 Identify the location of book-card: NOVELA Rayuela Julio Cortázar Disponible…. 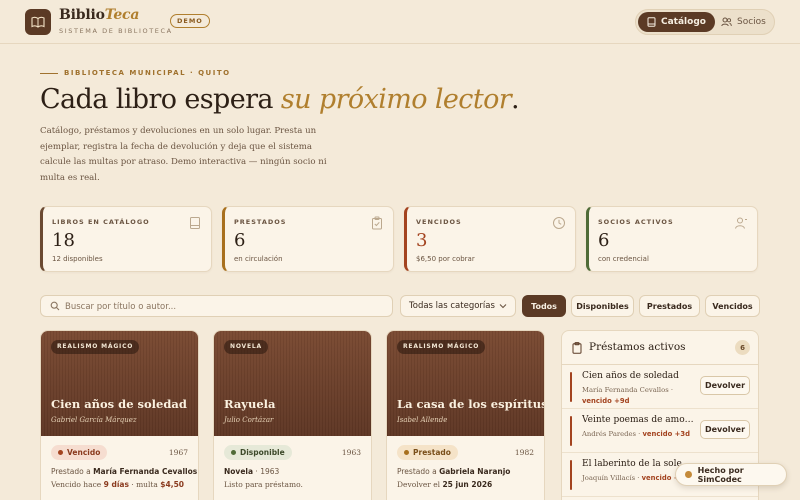
(292, 415).